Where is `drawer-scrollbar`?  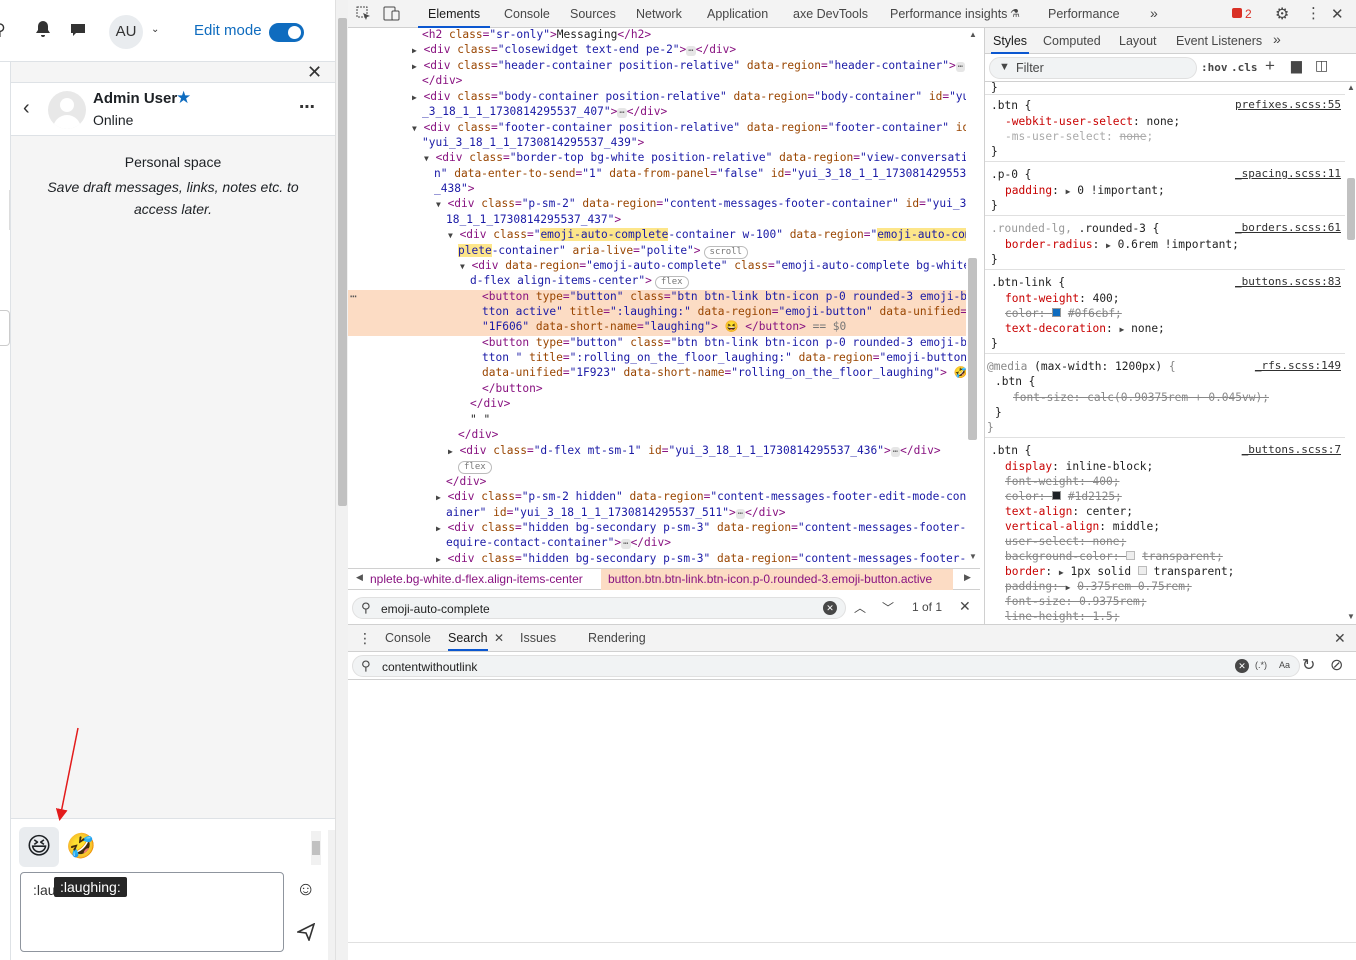
drawer-scrollbar is located at coordinates (331, 895).